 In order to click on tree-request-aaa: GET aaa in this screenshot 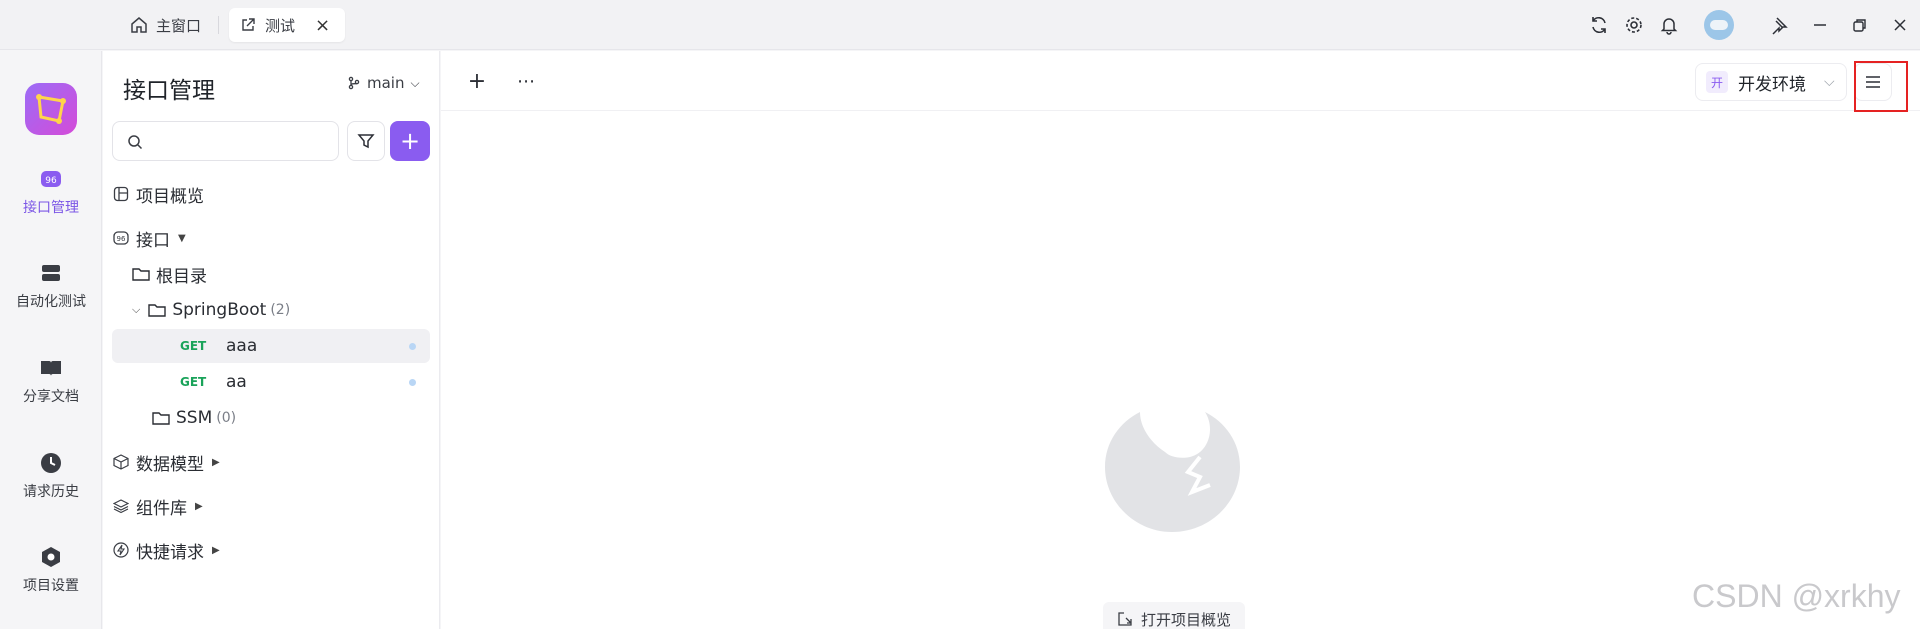, I will do `click(271, 346)`.